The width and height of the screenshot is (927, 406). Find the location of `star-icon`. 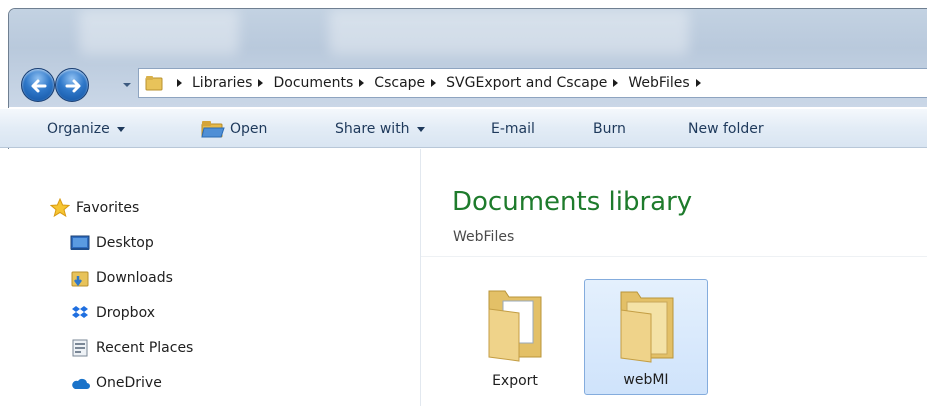

star-icon is located at coordinates (60, 208).